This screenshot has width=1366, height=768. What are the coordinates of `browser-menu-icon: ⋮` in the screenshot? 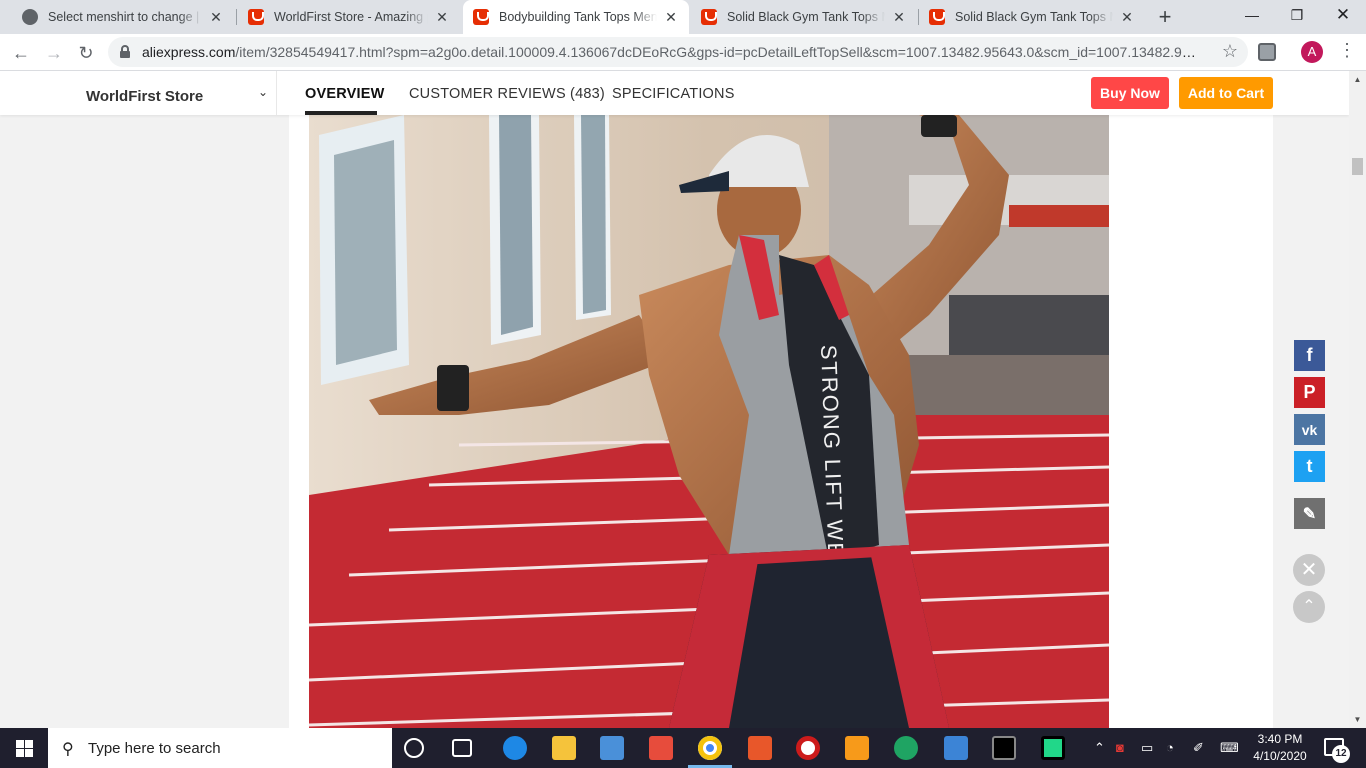 It's located at (1347, 50).